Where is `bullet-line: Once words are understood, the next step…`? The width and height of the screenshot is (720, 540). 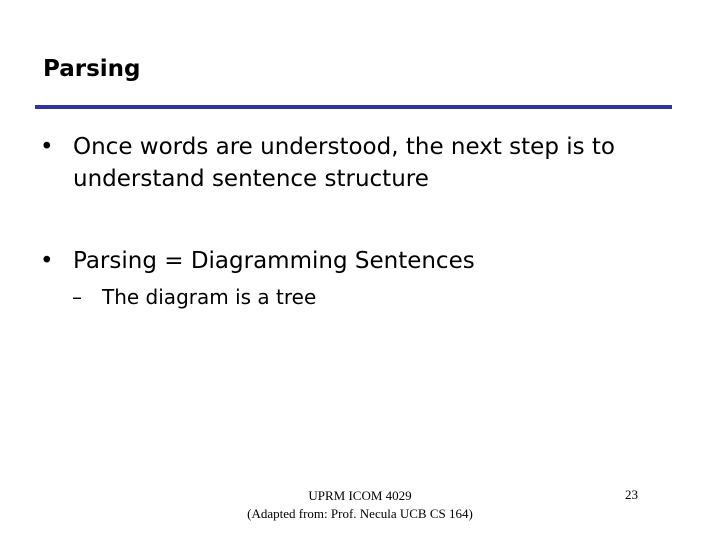 bullet-line: Once words are understood, the next step… is located at coordinates (344, 147).